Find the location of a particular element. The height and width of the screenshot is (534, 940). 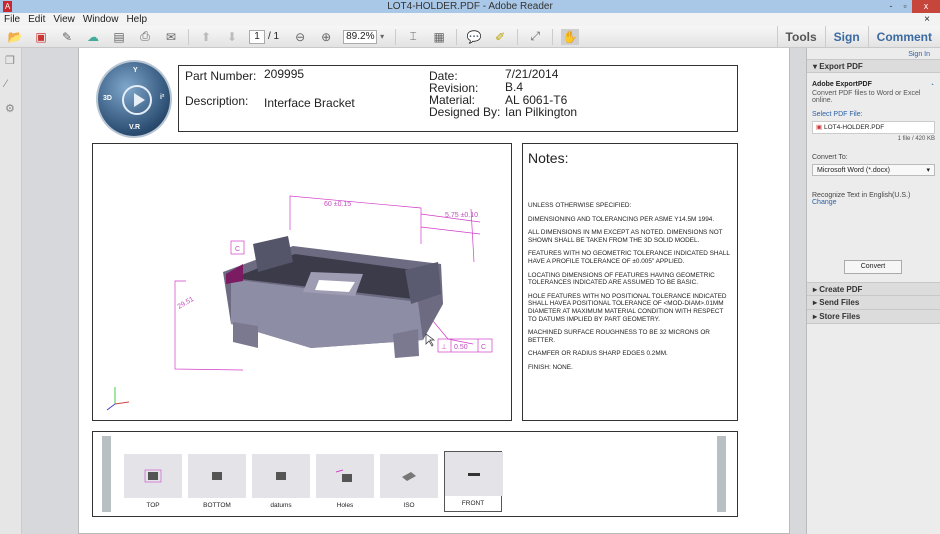

info-icon: ◔ is located at coordinates (932, 85).